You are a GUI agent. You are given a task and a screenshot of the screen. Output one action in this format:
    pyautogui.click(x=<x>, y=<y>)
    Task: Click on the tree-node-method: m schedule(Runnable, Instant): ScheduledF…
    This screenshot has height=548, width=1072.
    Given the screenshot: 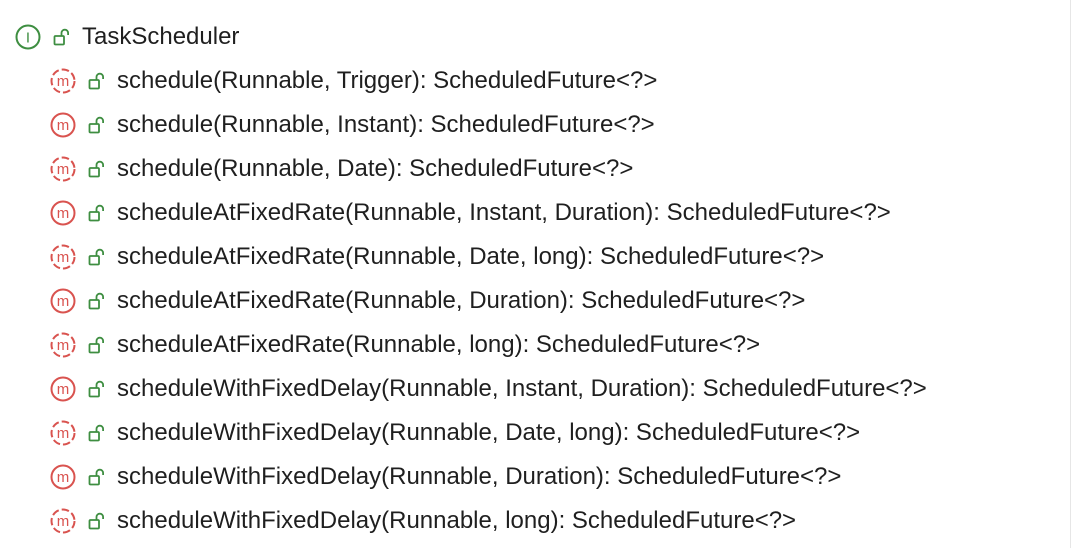 What is the action you would take?
    pyautogui.click(x=352, y=125)
    